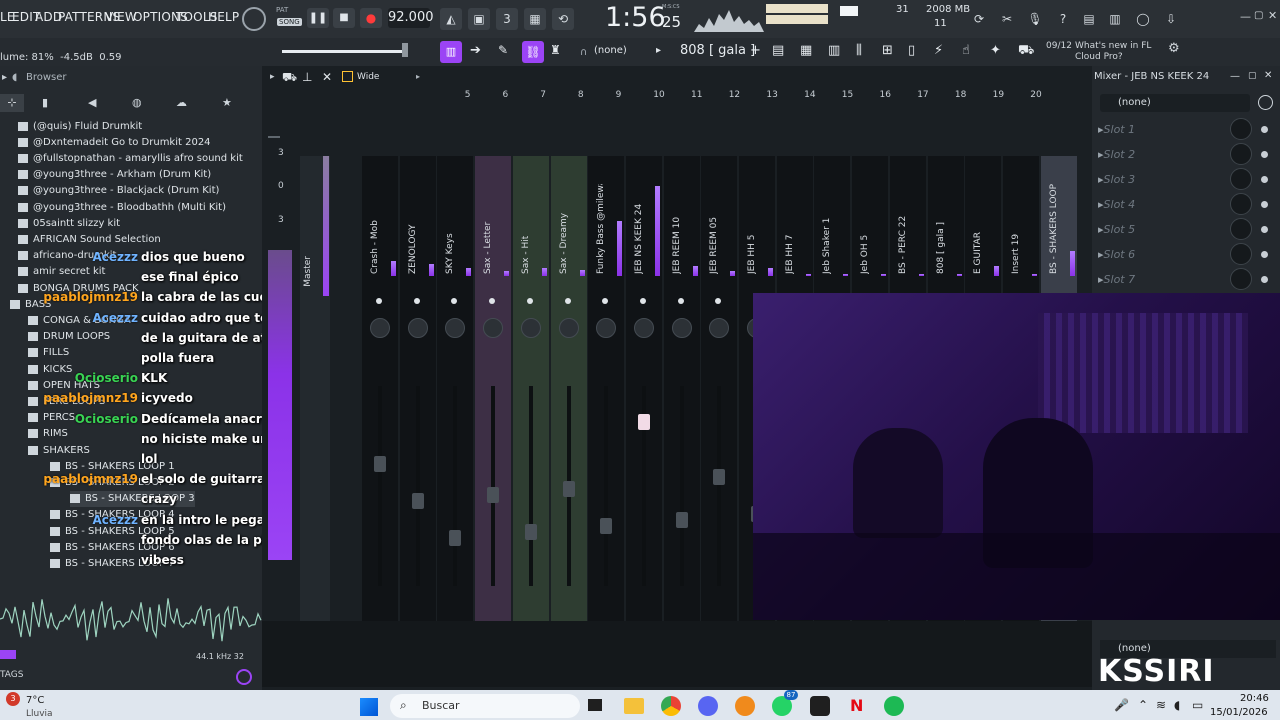 This screenshot has width=1280, height=720. Describe the element at coordinates (89, 239) in the screenshot. I see `browser-item: AFRICAN Sound Selection` at that location.